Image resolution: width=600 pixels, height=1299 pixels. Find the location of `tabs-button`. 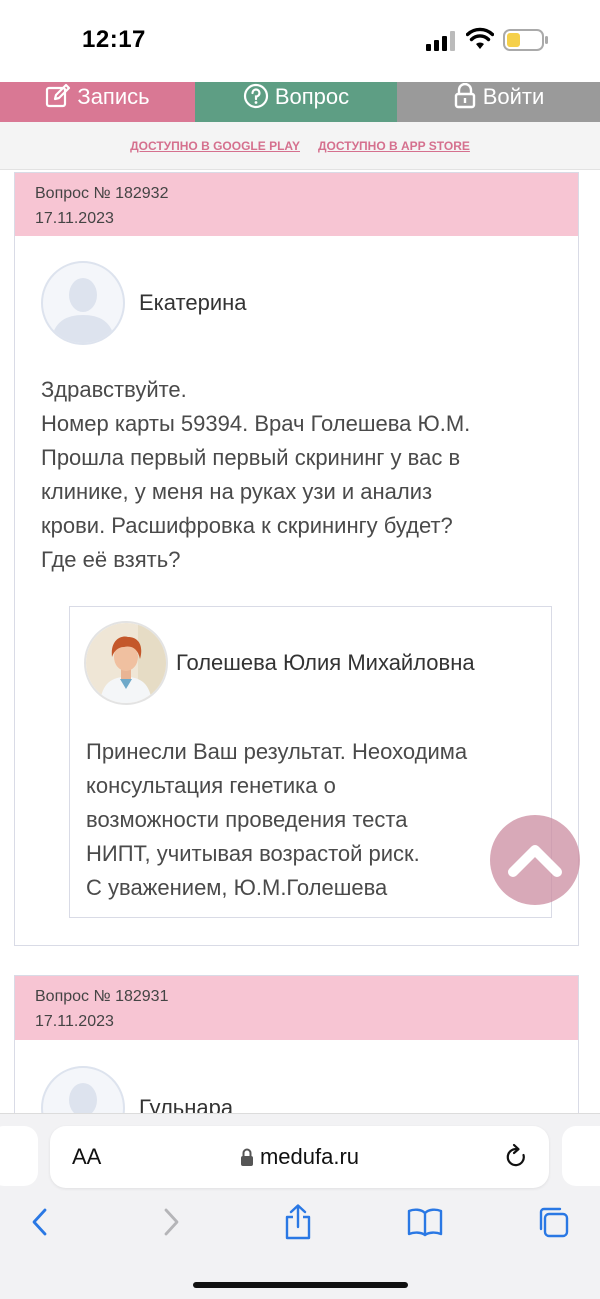

tabs-button is located at coordinates (553, 1222).